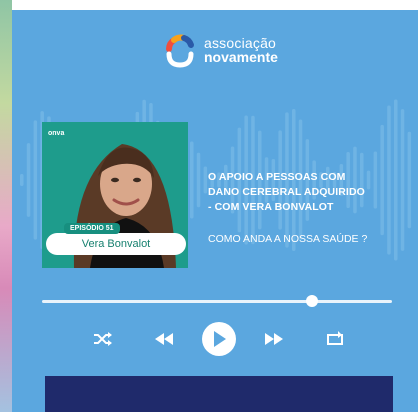 The image size is (418, 412). I want to click on cover-brand-label: onva, so click(56, 133).